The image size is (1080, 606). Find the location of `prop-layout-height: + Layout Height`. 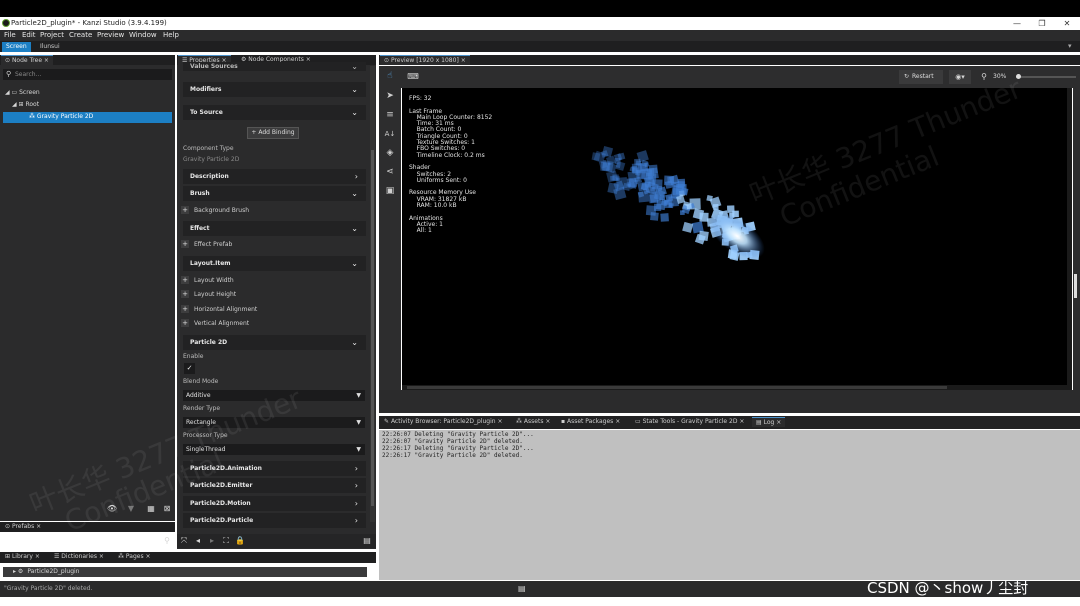

prop-layout-height: + Layout Height is located at coordinates (208, 295).